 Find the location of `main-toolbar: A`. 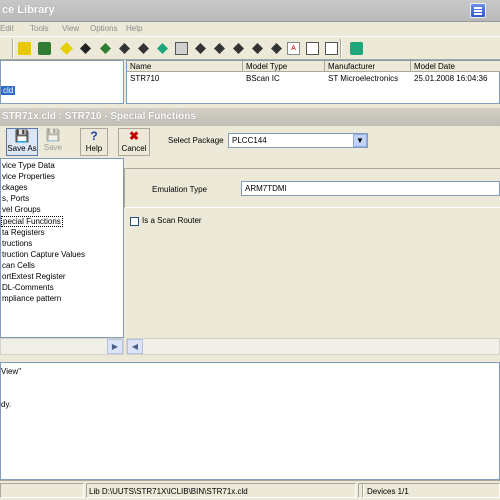

main-toolbar: A is located at coordinates (250, 48).